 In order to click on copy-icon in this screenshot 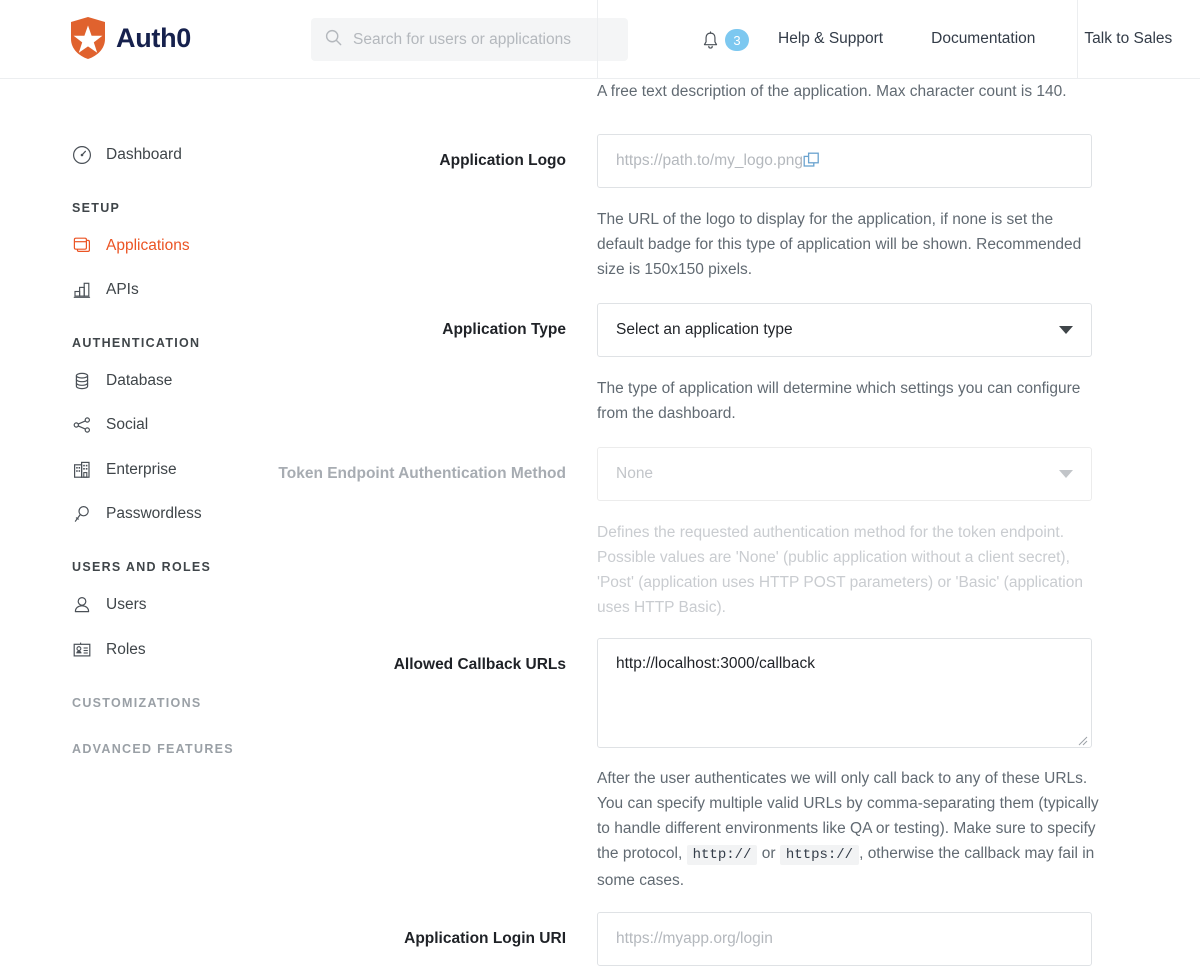, I will do `click(812, 161)`.